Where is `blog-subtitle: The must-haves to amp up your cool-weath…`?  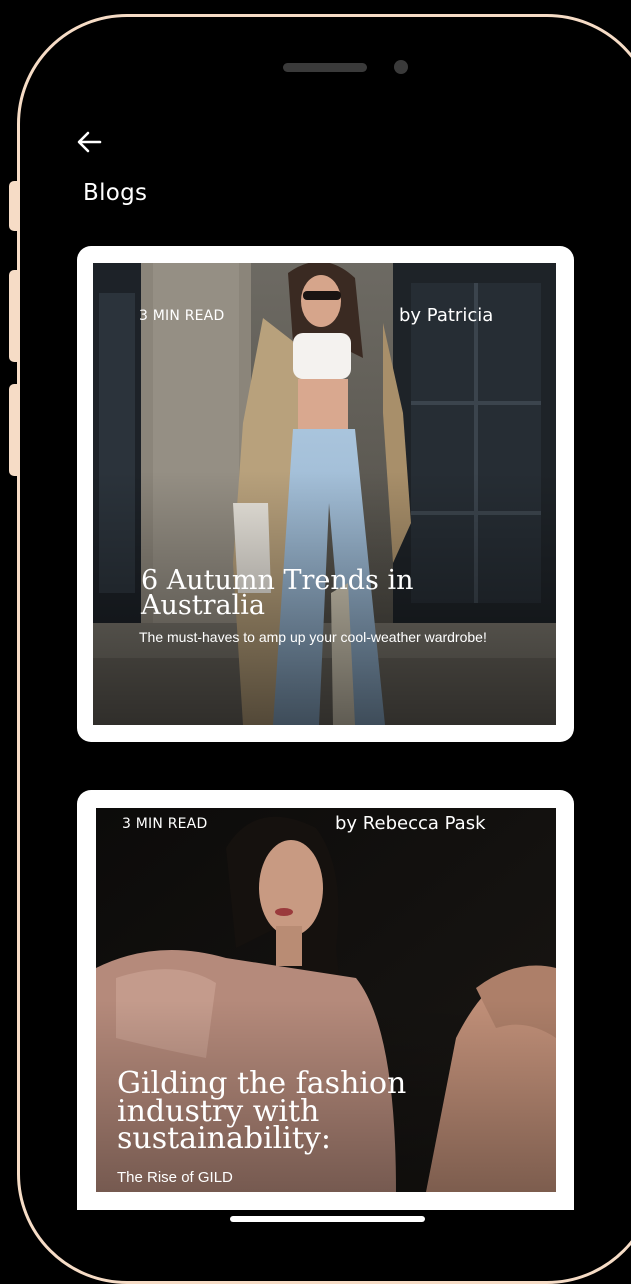
blog-subtitle: The must-haves to amp up your cool-weath… is located at coordinates (313, 637).